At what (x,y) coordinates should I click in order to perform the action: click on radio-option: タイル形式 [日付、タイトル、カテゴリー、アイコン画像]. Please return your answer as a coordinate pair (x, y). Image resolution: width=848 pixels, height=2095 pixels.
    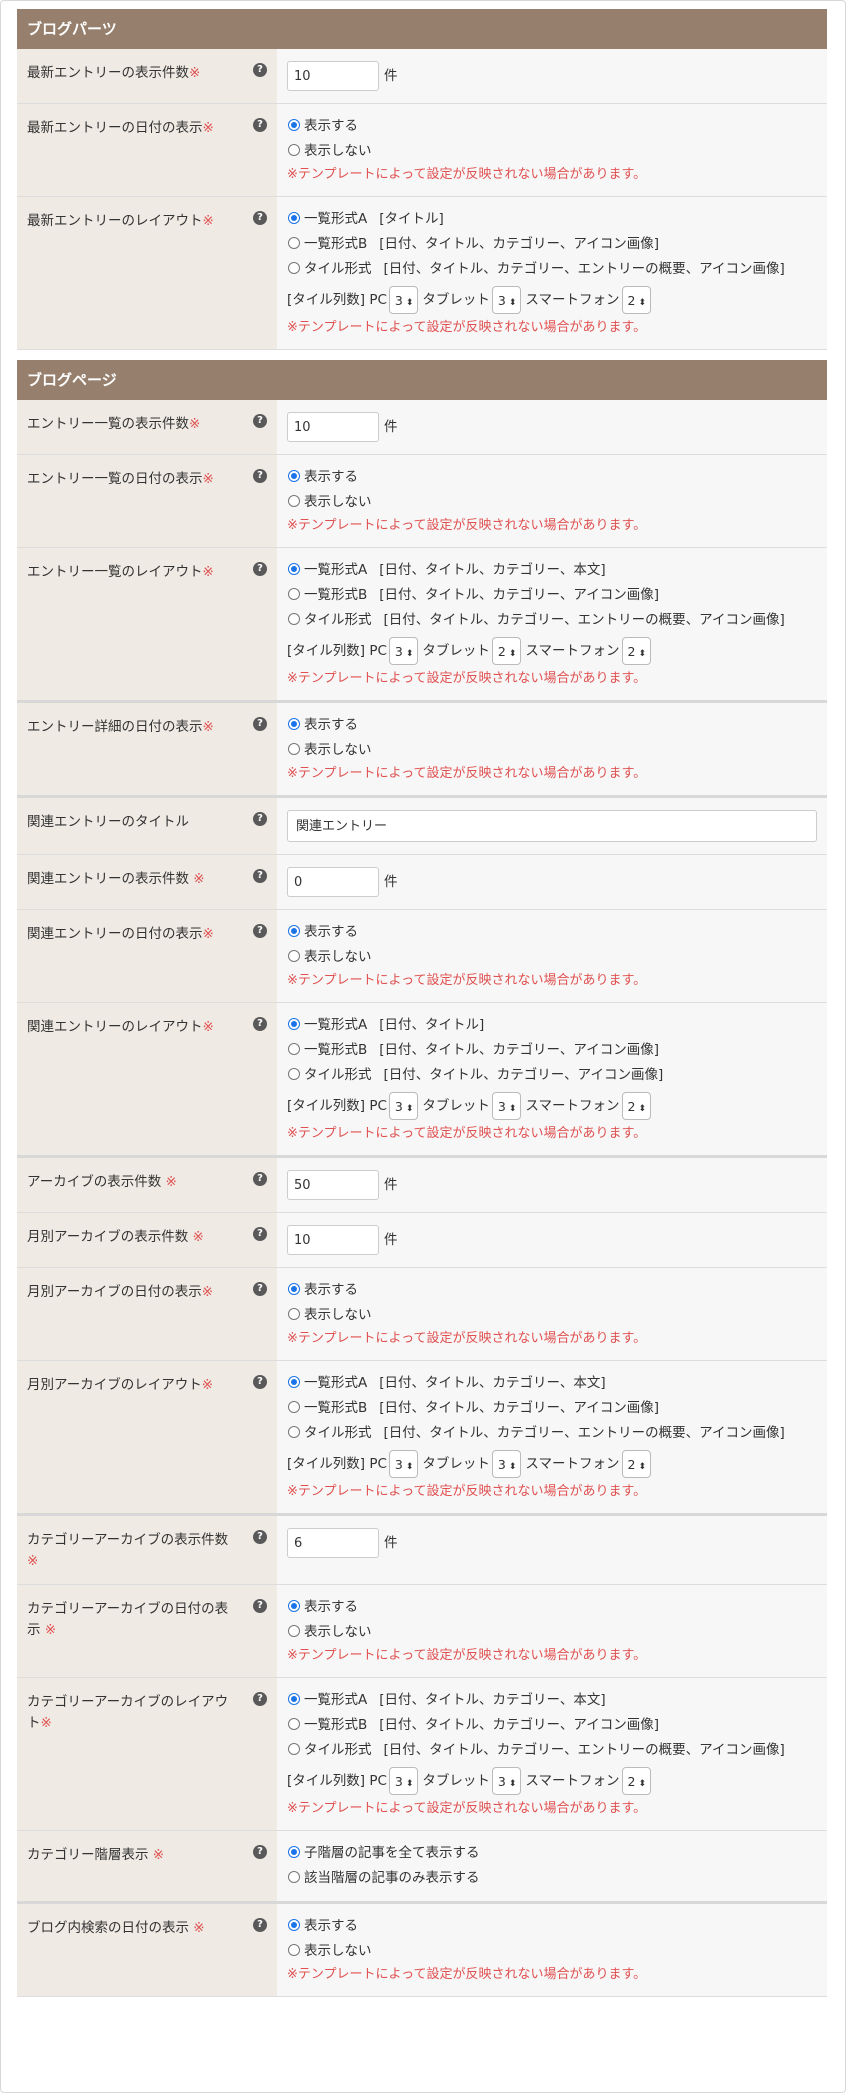
    Looking at the image, I should click on (552, 1075).